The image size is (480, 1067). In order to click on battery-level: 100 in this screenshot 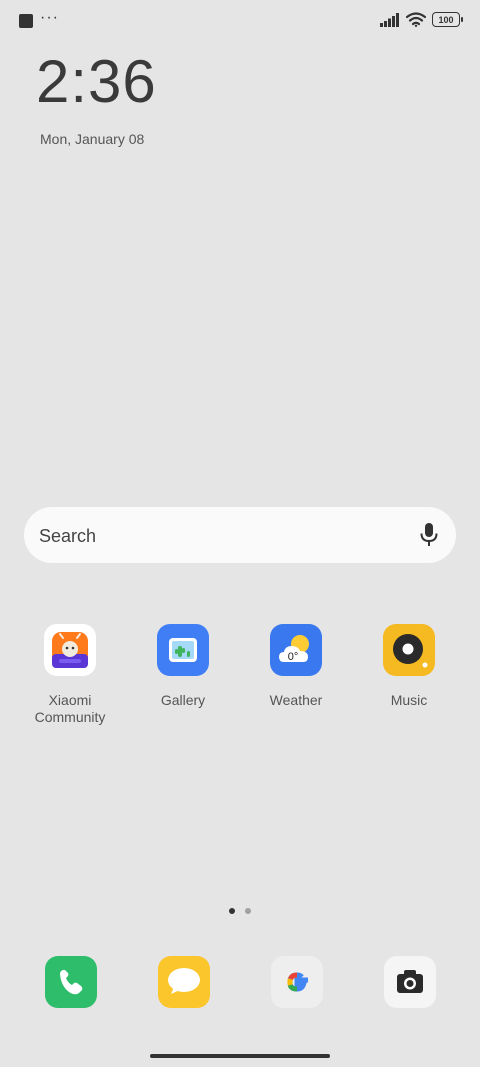, I will do `click(446, 19)`.